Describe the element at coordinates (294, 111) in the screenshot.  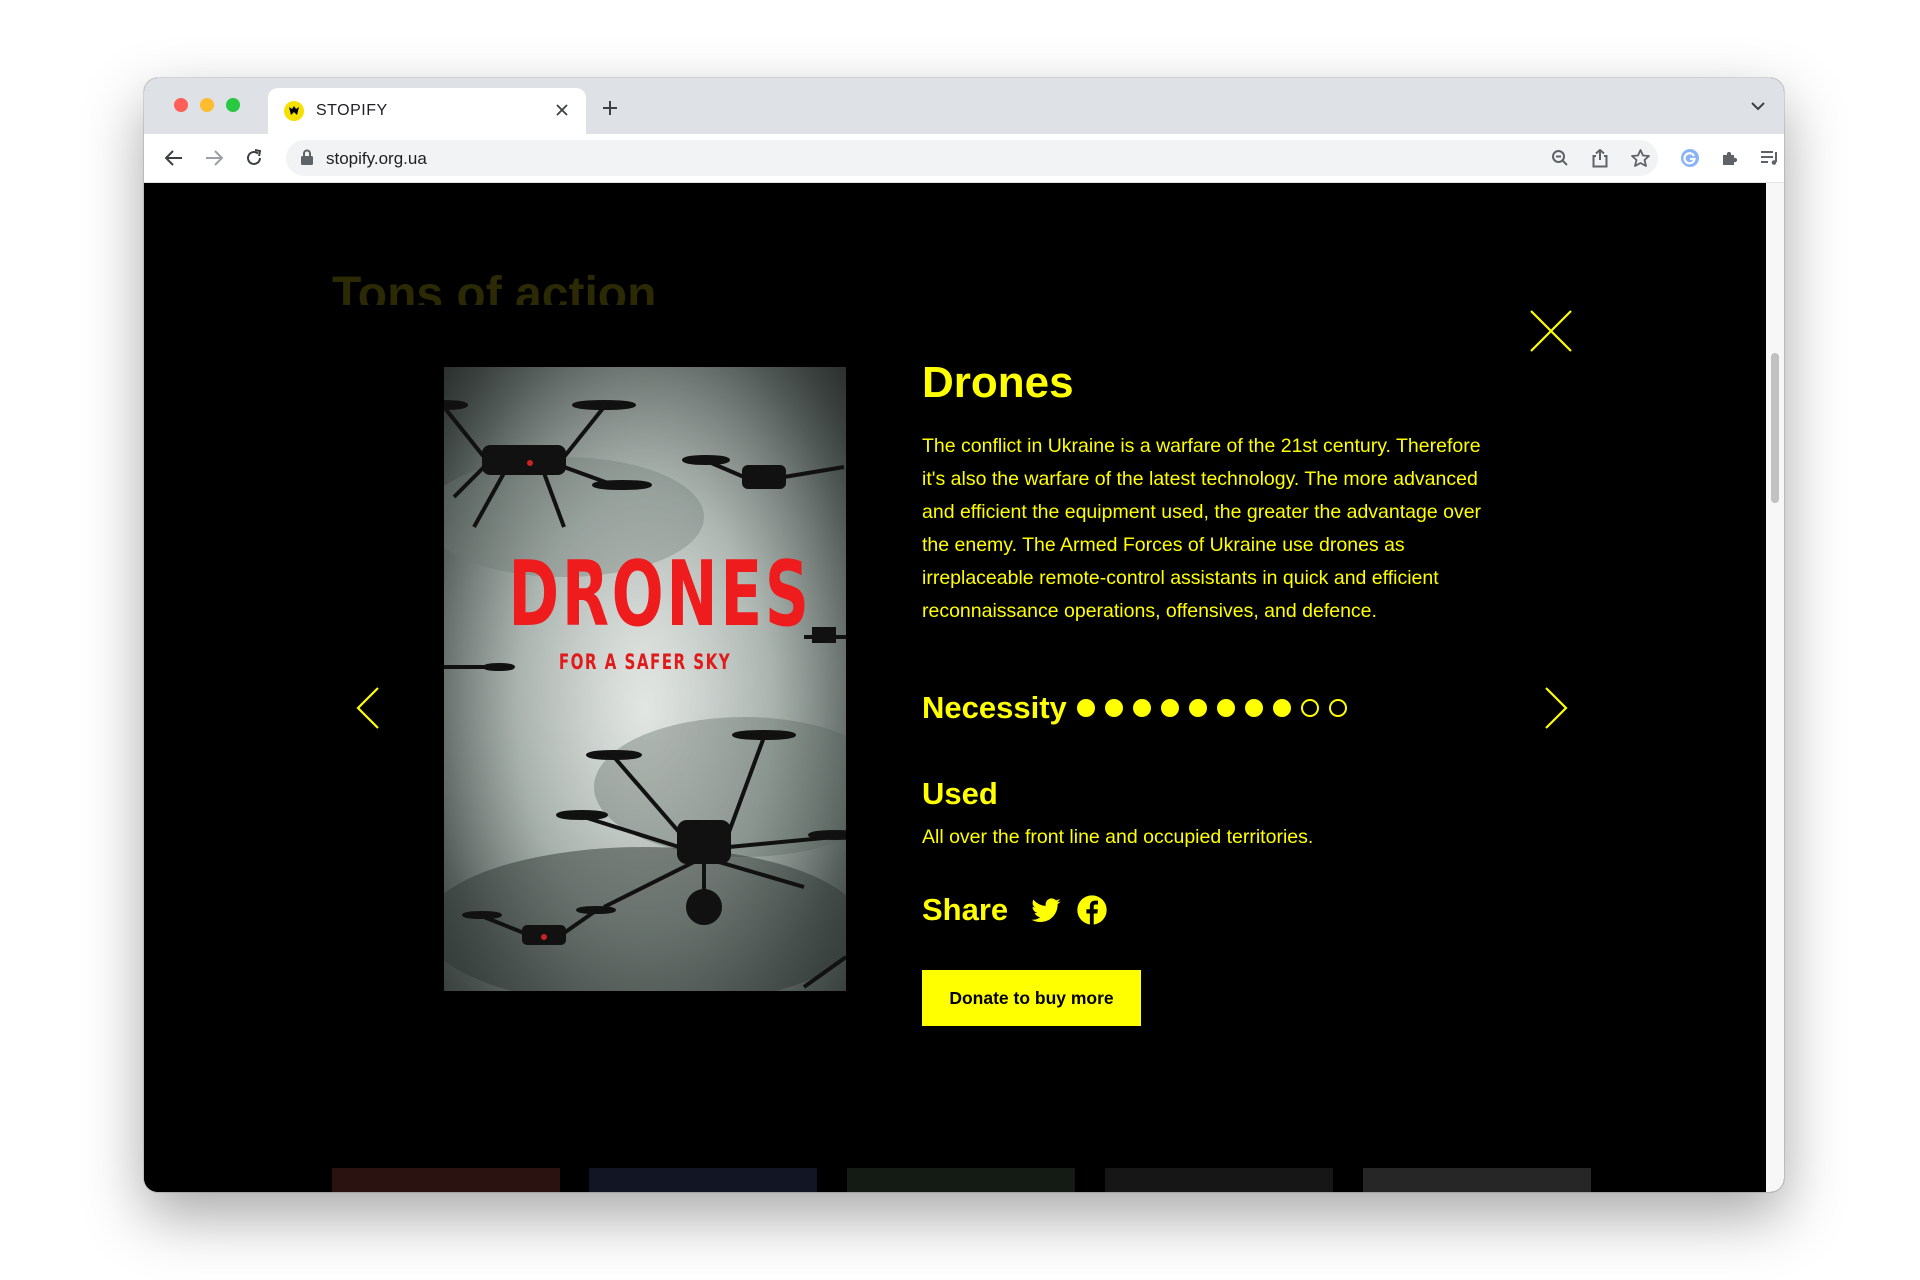
I see `stopify-favicon-icon` at that location.